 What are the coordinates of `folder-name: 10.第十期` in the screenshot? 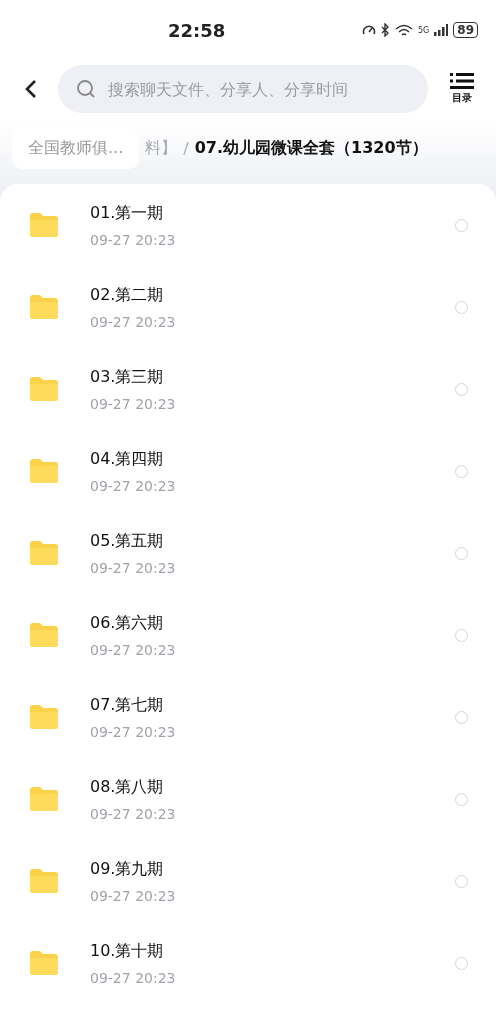 It's located at (127, 951).